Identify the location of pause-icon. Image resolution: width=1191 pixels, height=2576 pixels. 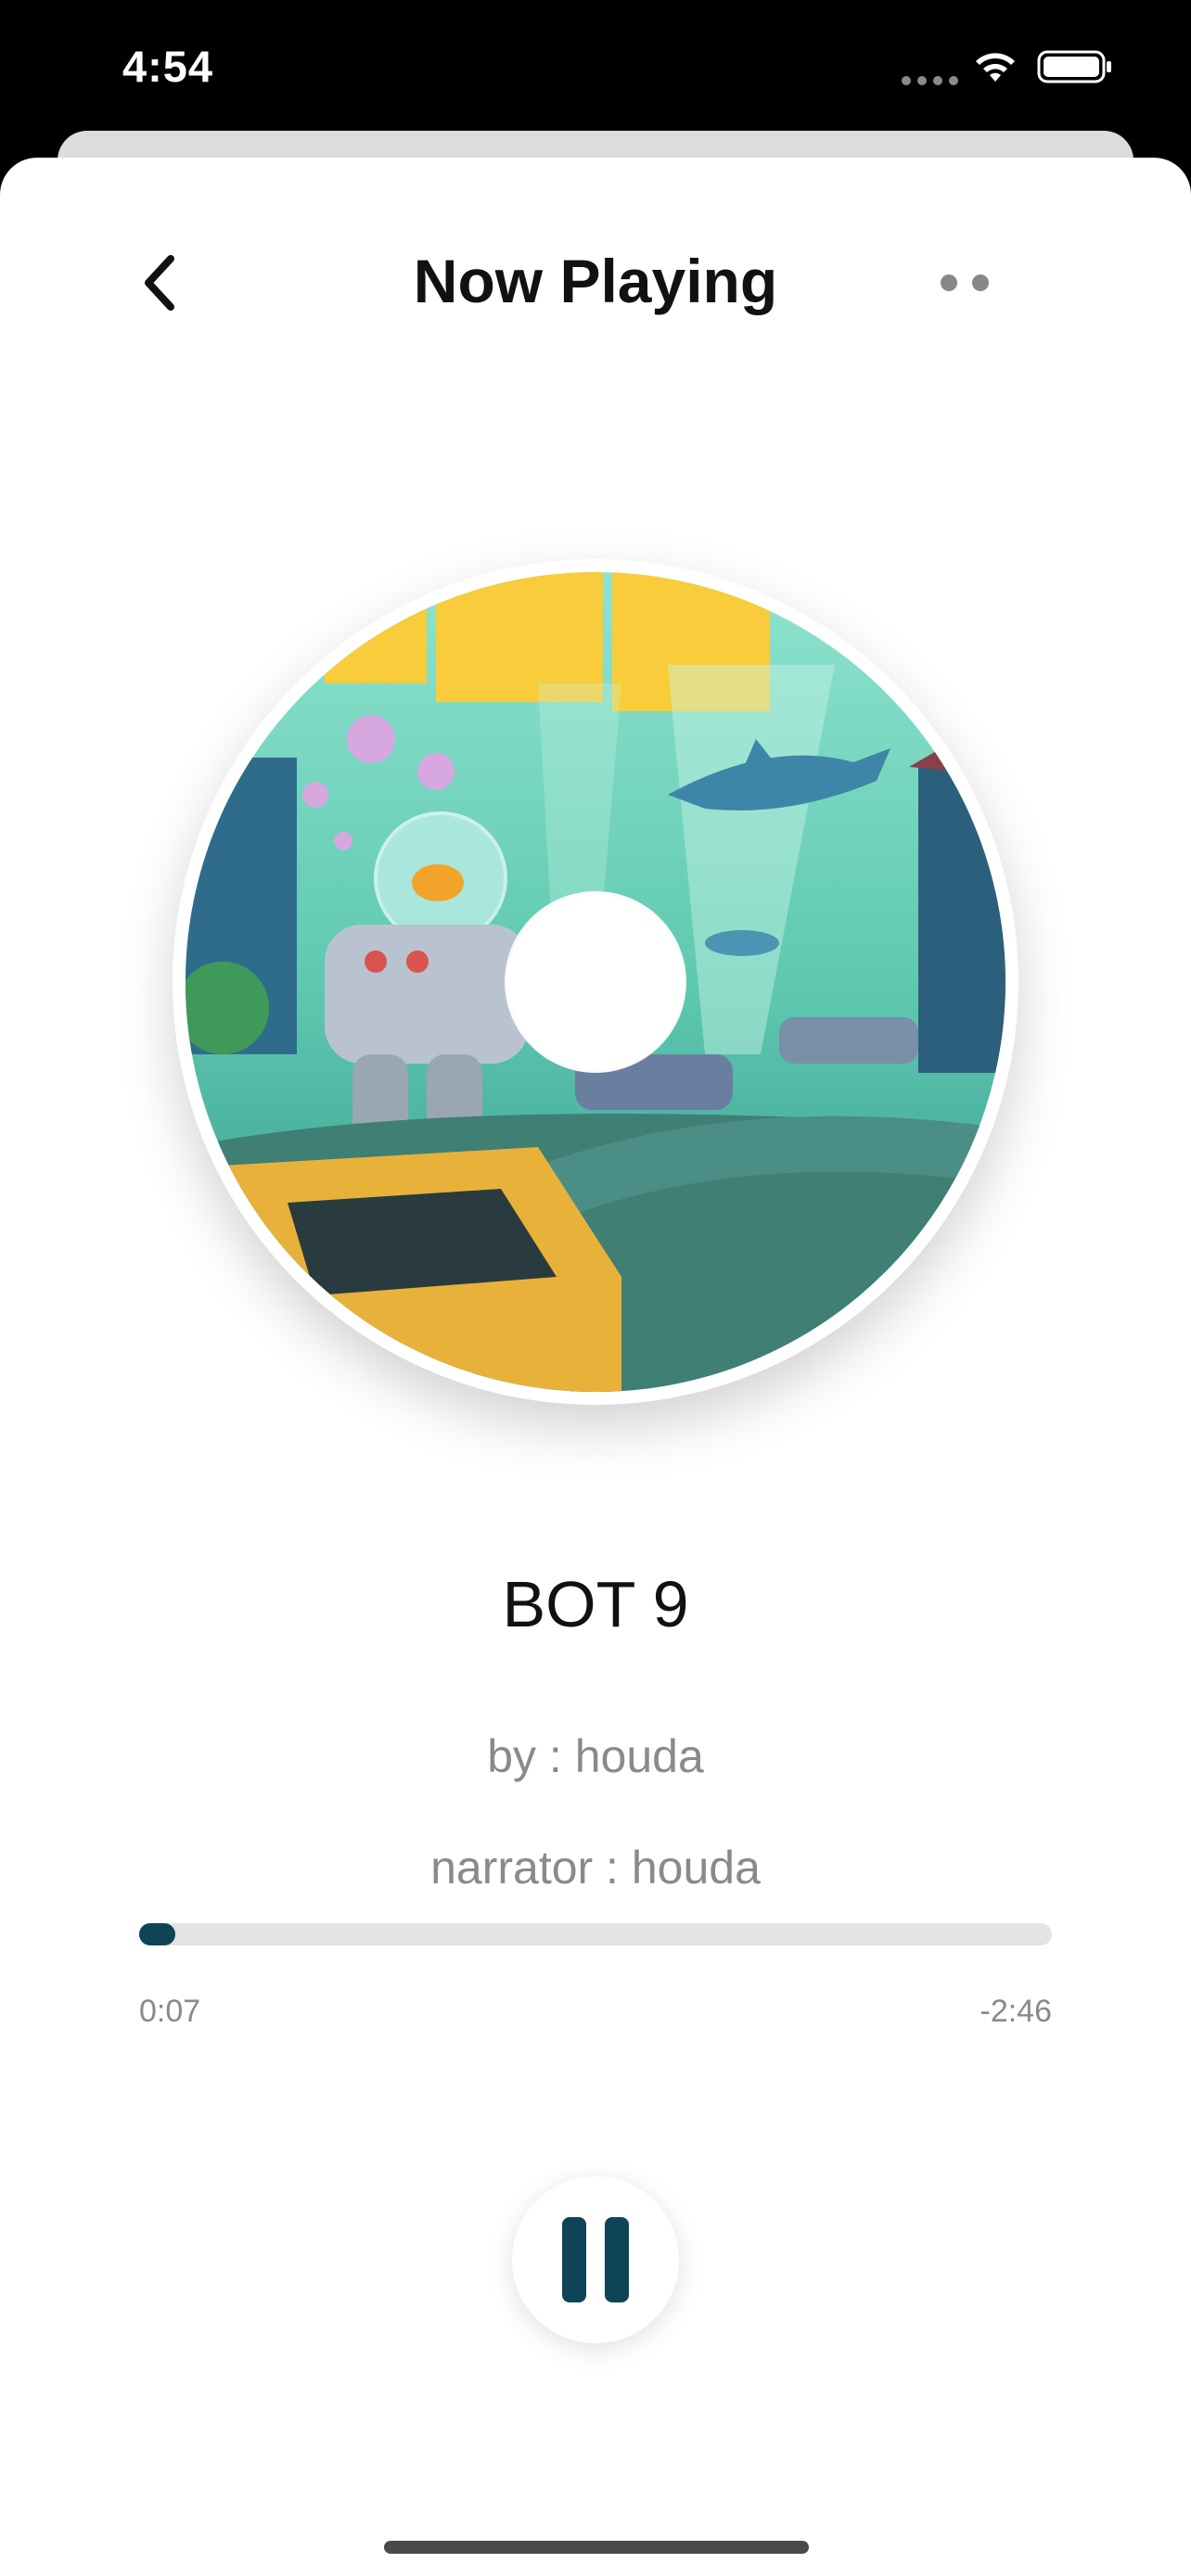
(574, 2259).